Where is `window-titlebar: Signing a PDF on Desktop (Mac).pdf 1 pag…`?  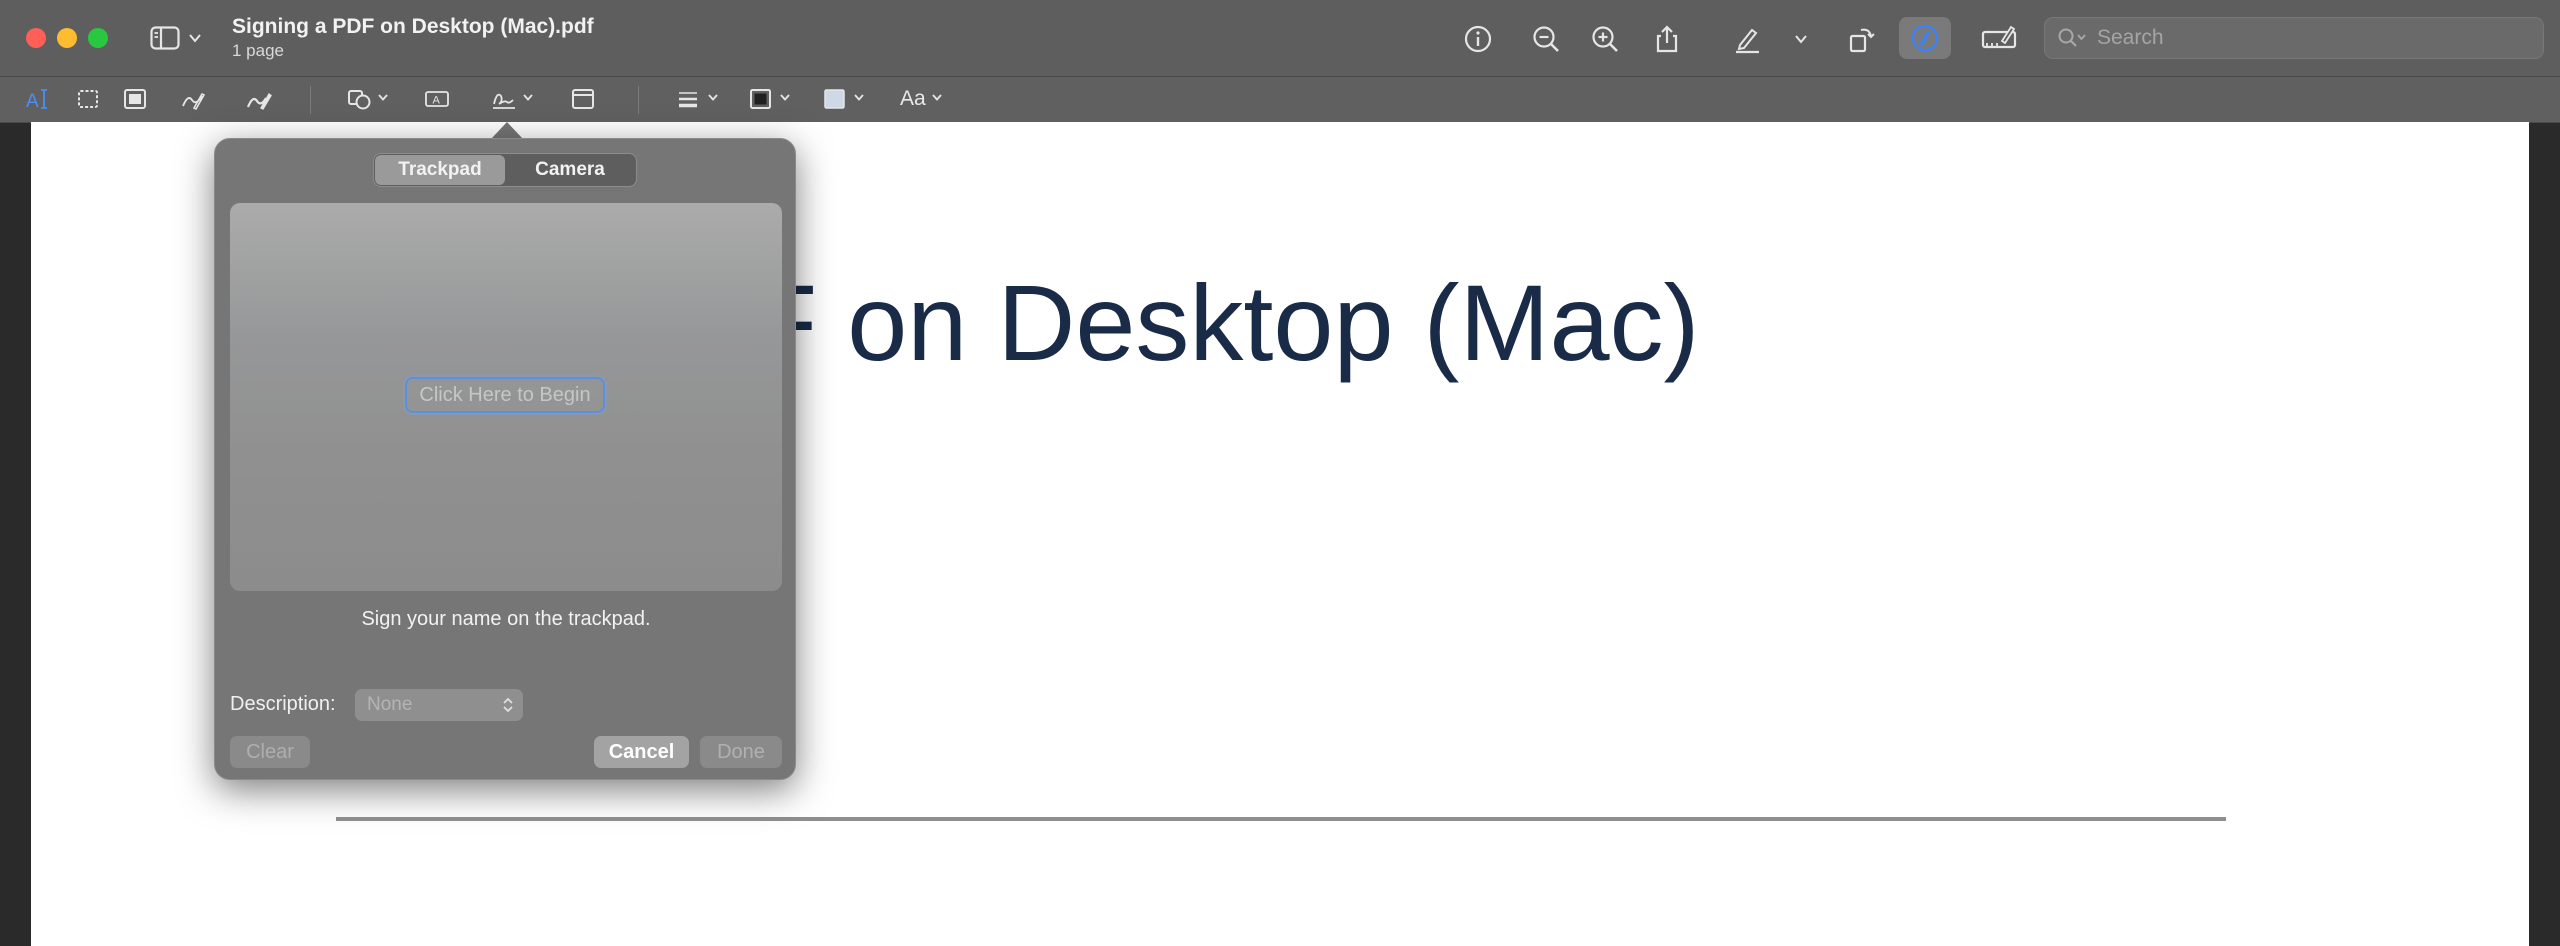
window-titlebar: Signing a PDF on Desktop (Mac).pdf 1 pag… is located at coordinates (1280, 38).